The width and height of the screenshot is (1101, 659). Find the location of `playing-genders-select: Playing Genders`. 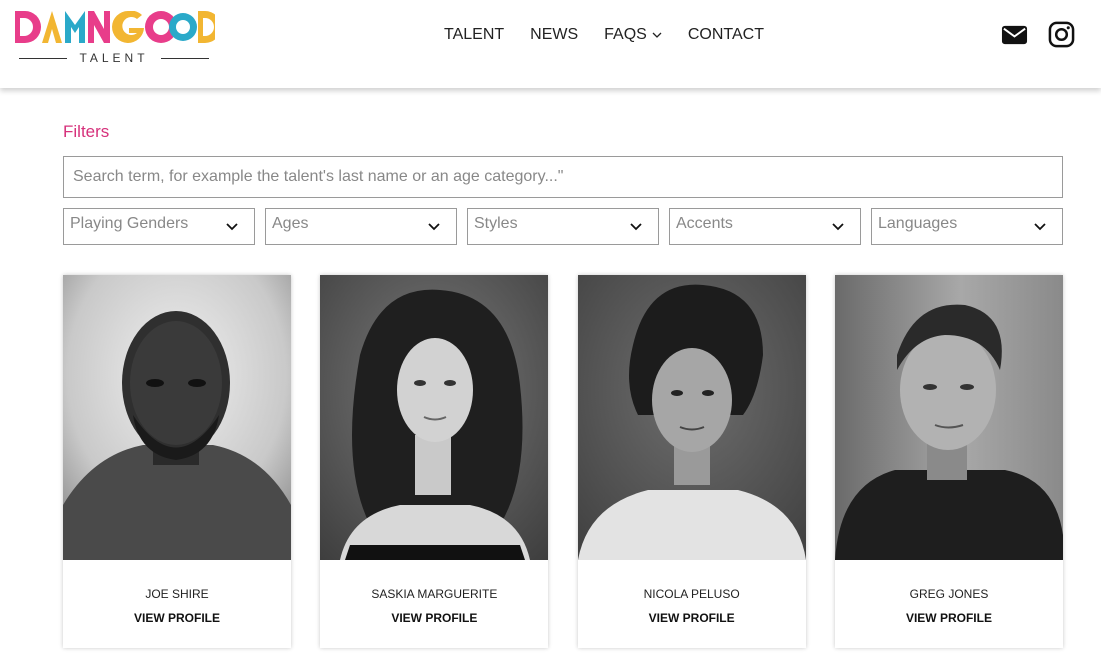

playing-genders-select: Playing Genders is located at coordinates (159, 226).